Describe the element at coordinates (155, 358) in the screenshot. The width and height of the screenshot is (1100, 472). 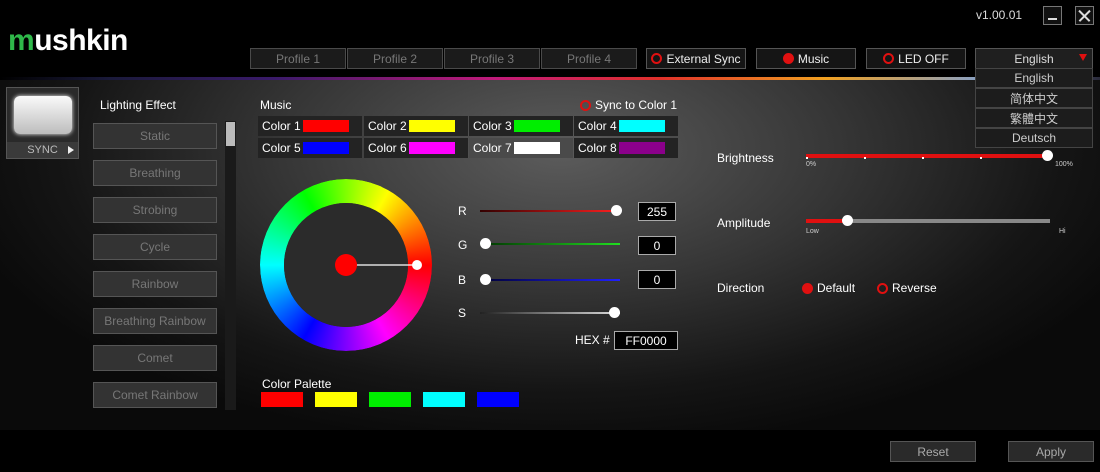
I see `effect-comet-button: Comet` at that location.